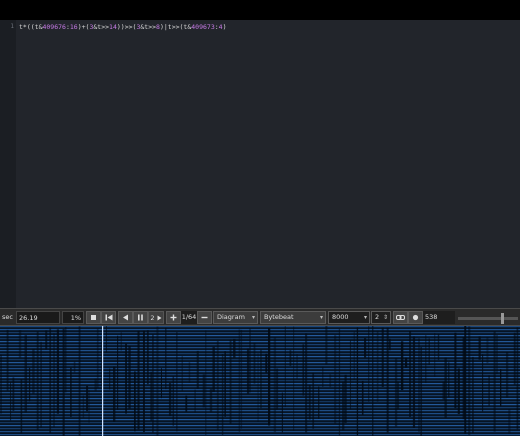  I want to click on pause-icon, so click(140, 317).